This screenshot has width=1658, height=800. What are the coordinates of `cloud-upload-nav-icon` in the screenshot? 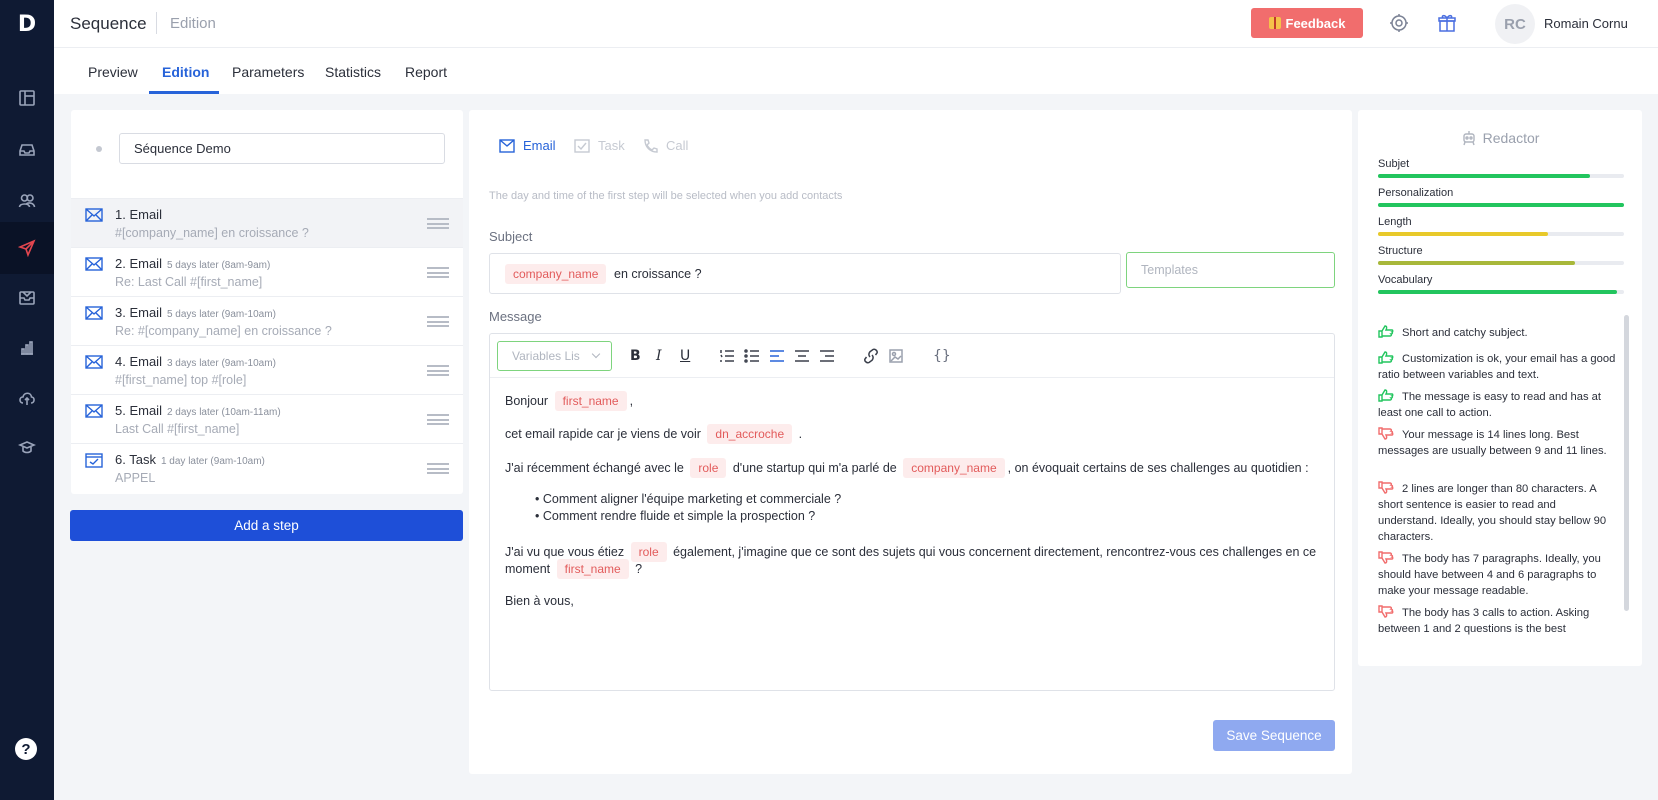 It's located at (27, 398).